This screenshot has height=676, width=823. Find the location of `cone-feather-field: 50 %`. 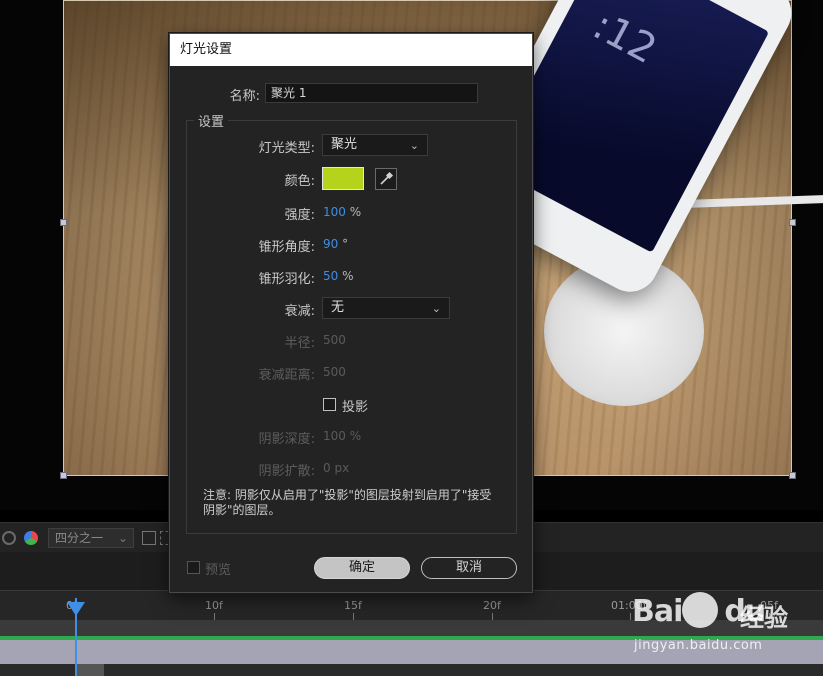

cone-feather-field: 50 % is located at coordinates (338, 276).